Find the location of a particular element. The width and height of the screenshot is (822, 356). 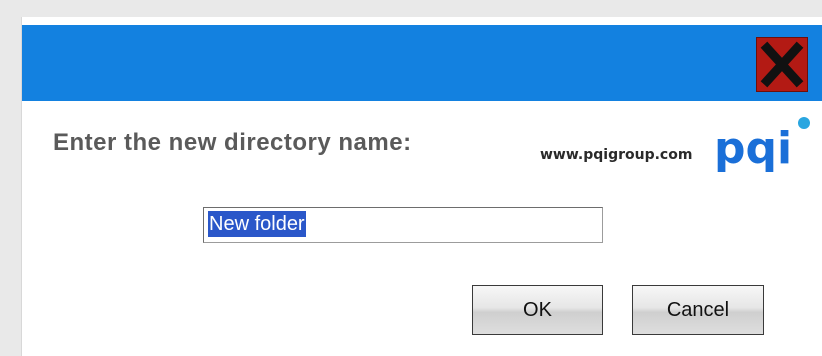

prompt-label: Enter the new directory name: is located at coordinates (232, 142).